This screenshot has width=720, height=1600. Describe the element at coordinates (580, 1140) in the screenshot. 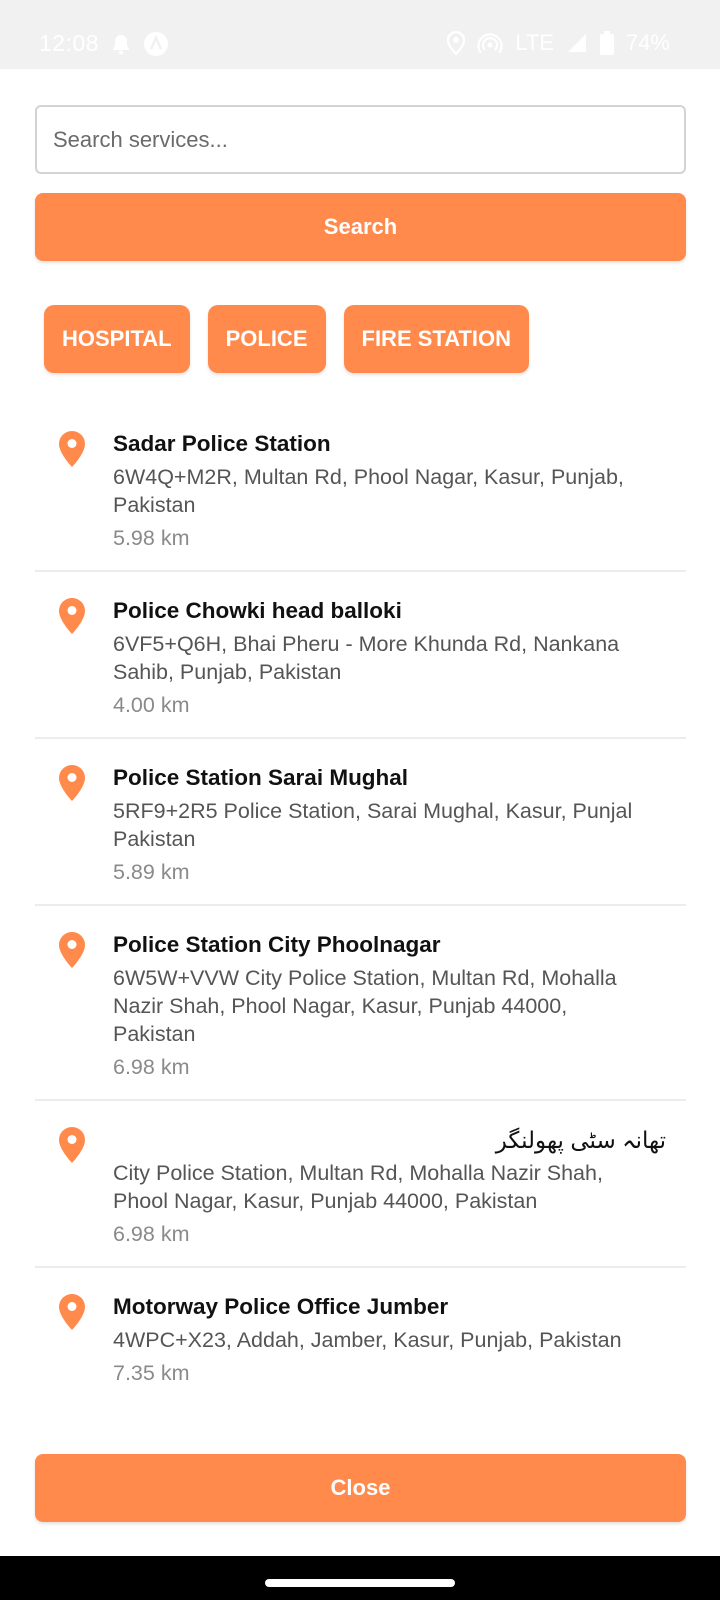

I see `place-name: تھانہ سٹی پھولنگر` at that location.